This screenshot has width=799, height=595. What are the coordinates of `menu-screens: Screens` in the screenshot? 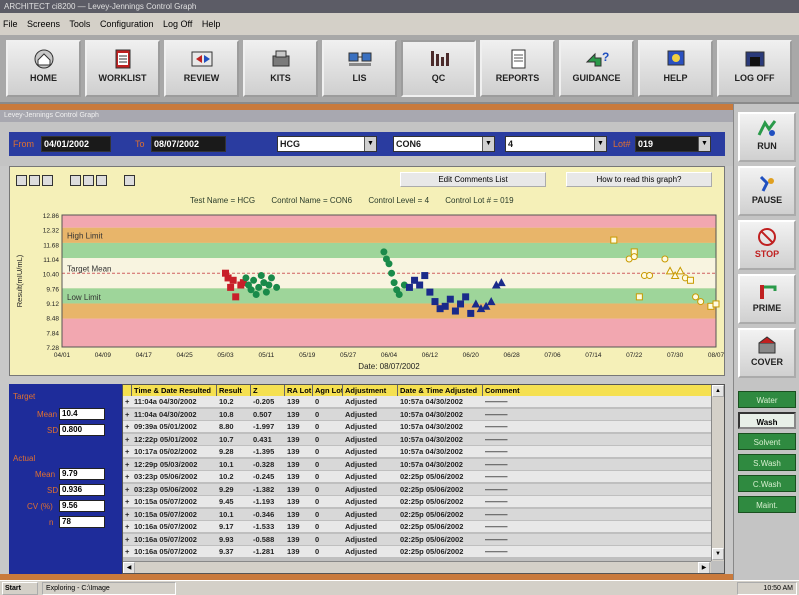 It's located at (43, 24).